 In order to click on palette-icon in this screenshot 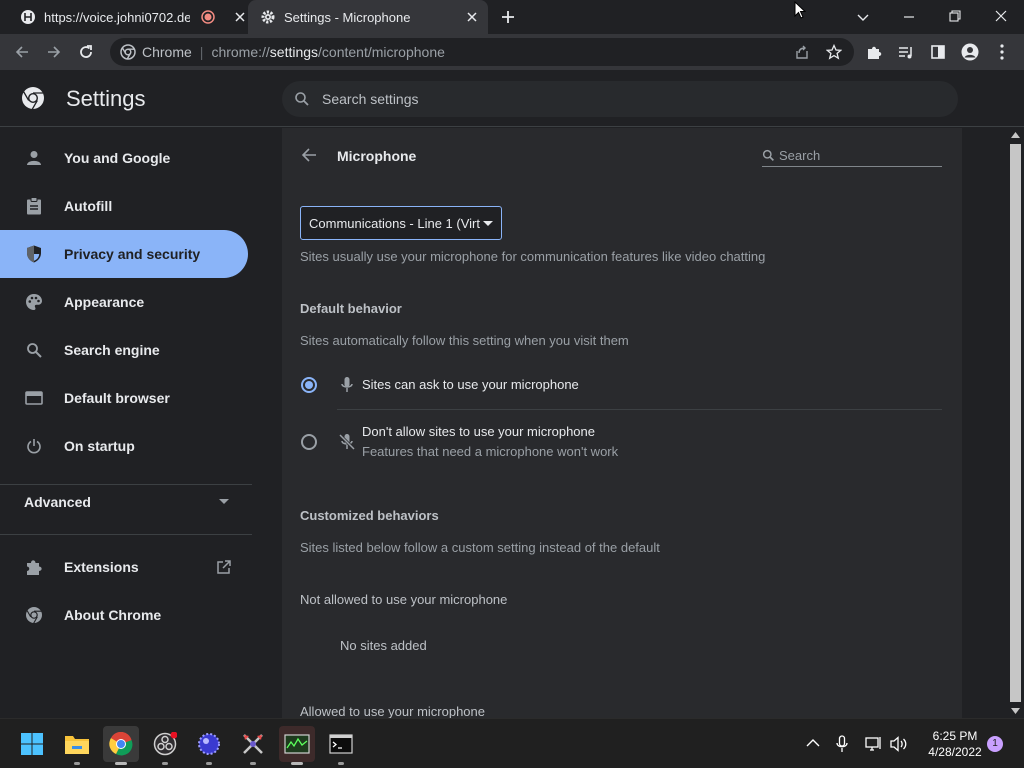, I will do `click(34, 302)`.